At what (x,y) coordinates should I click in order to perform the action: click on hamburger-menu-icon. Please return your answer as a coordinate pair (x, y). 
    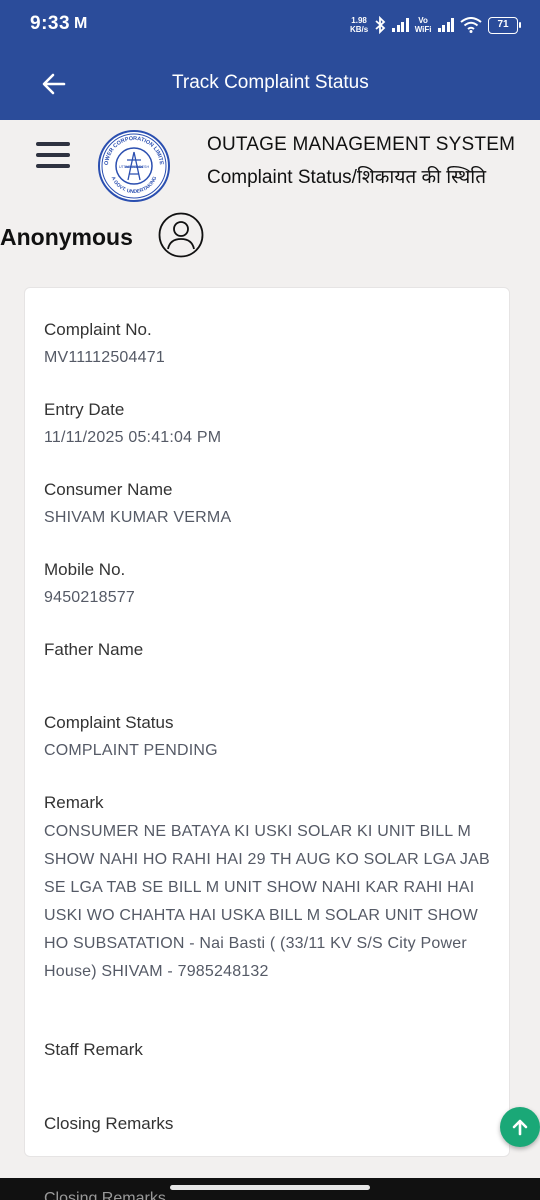
    Looking at the image, I should click on (53, 157).